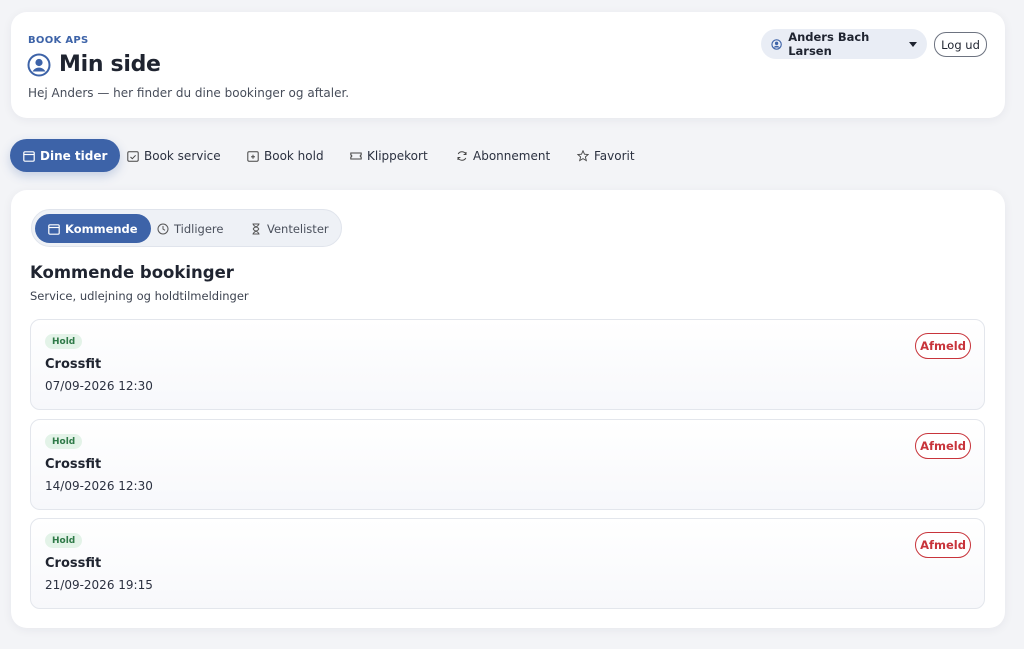 This screenshot has width=1024, height=649. I want to click on subtab-tidligere: Tidligere, so click(190, 228).